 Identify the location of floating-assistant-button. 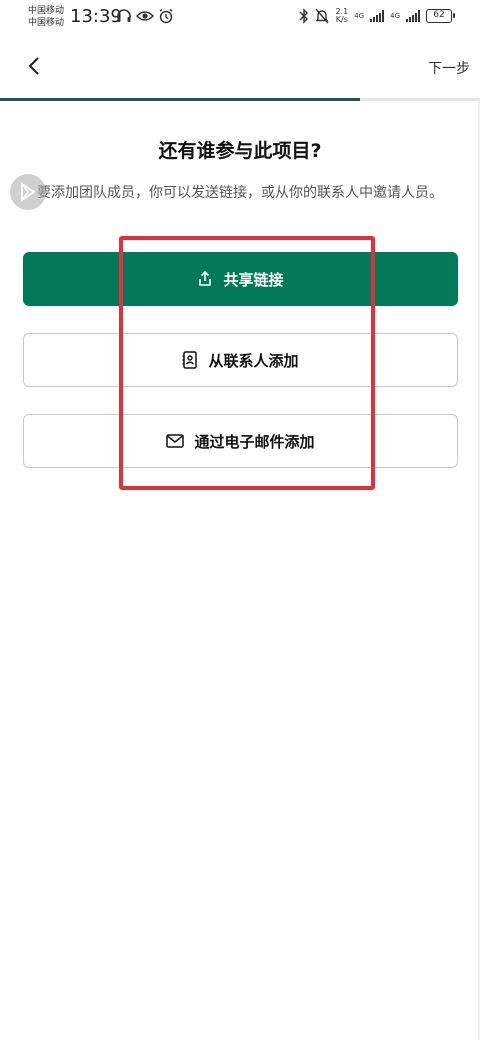
(28, 192).